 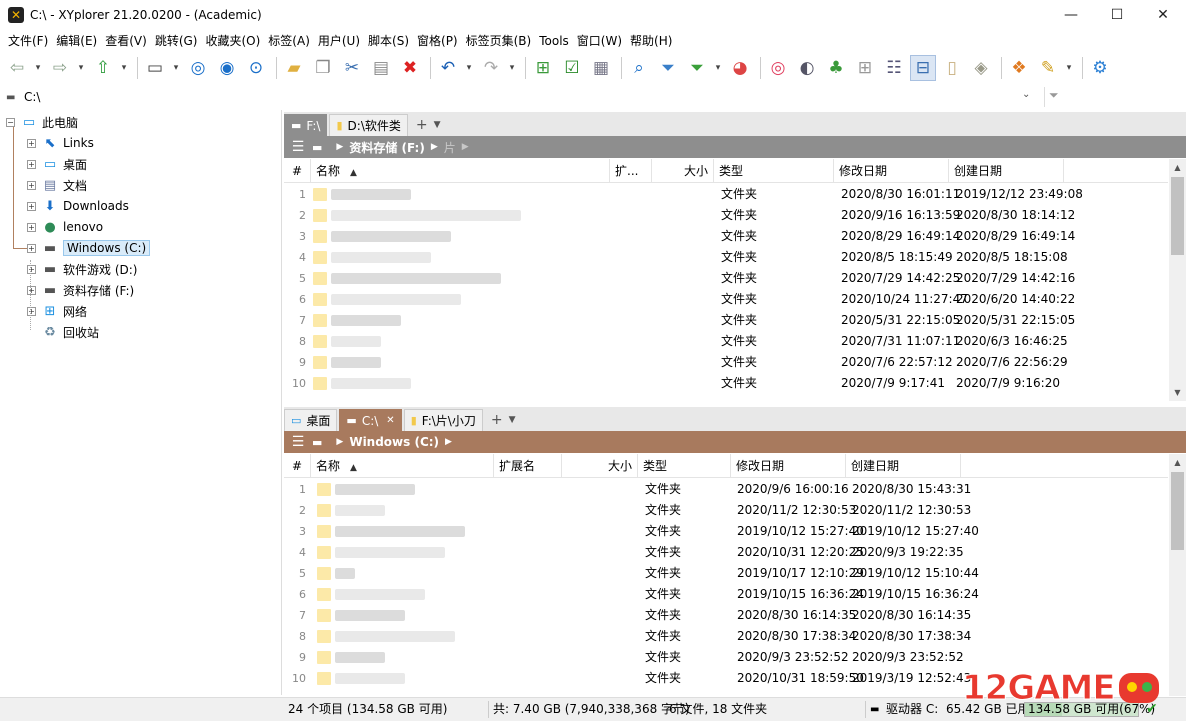 I want to click on add-tab-button: +, so click(x=497, y=420).